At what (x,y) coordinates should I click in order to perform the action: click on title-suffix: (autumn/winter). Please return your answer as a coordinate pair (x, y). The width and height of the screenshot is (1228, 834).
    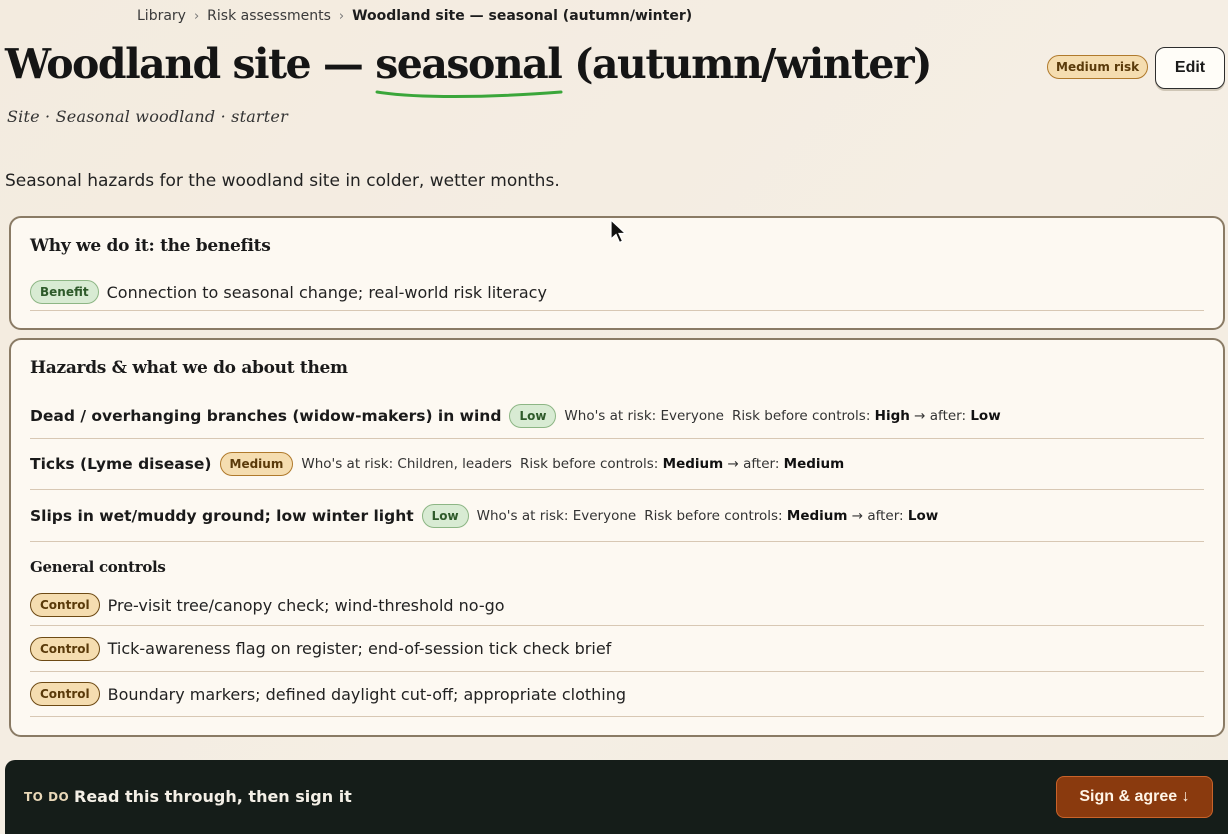
    Looking at the image, I should click on (746, 64).